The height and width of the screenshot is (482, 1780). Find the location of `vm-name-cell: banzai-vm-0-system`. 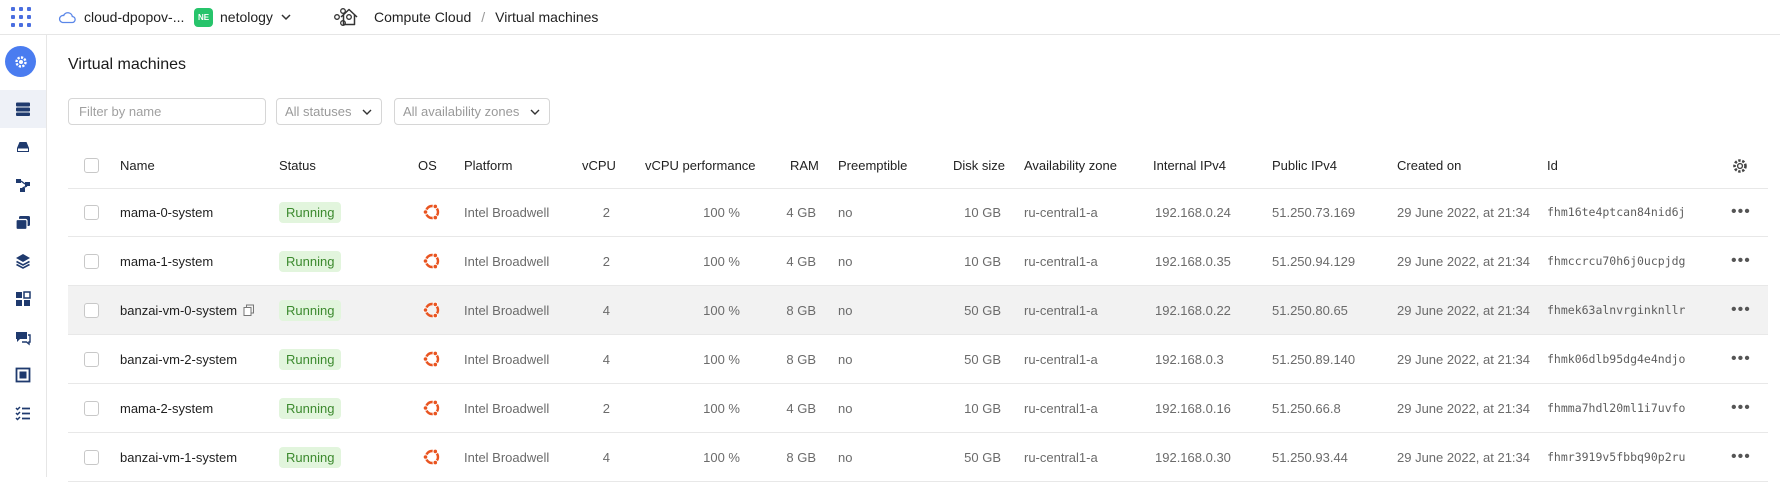

vm-name-cell: banzai-vm-0-system is located at coordinates (187, 310).